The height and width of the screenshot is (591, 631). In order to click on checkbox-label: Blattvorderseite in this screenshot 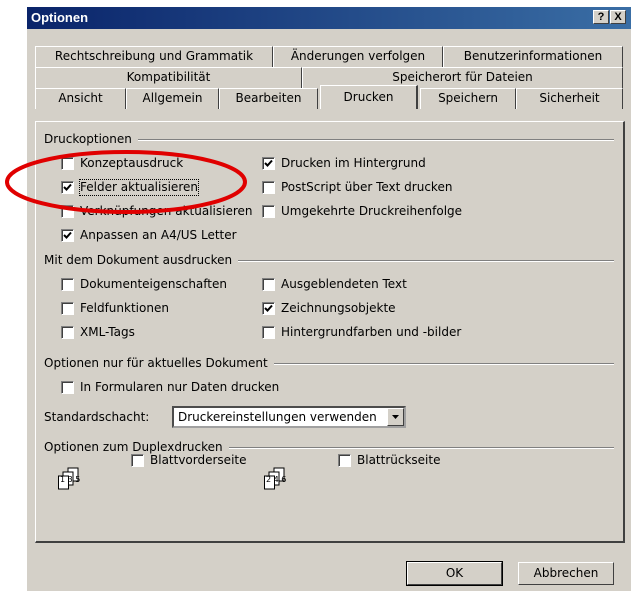, I will do `click(198, 460)`.